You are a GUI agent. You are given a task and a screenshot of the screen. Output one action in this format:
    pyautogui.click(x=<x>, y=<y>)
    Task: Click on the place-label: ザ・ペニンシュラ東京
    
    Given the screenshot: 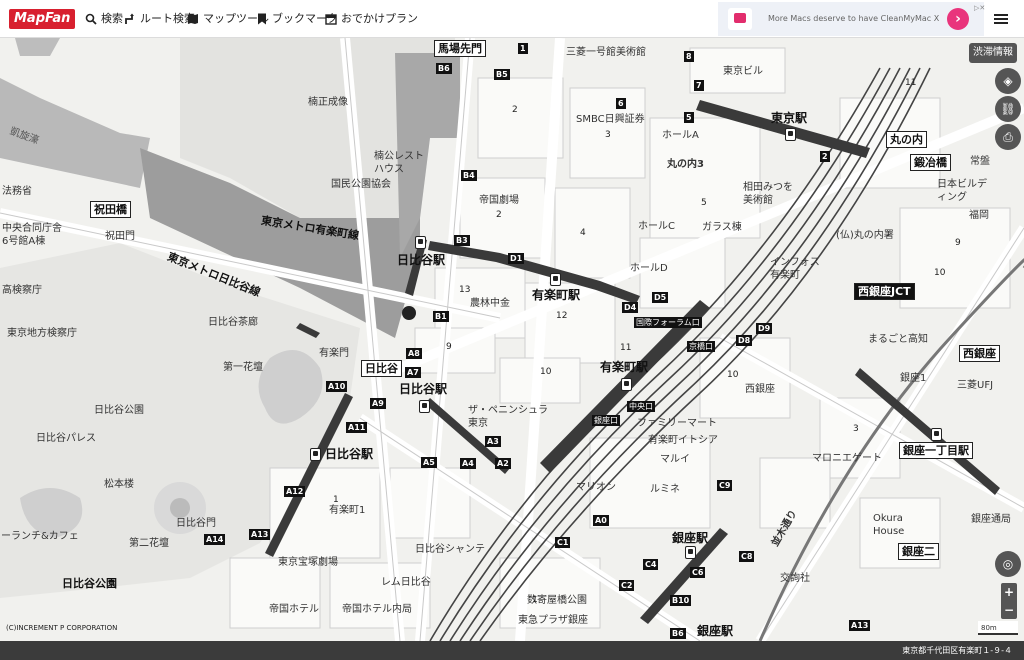 What is the action you would take?
    pyautogui.click(x=509, y=417)
    